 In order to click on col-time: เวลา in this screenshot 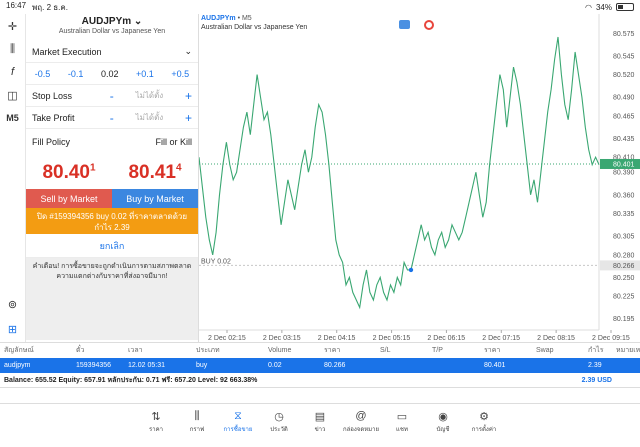, I will do `click(135, 350)`.